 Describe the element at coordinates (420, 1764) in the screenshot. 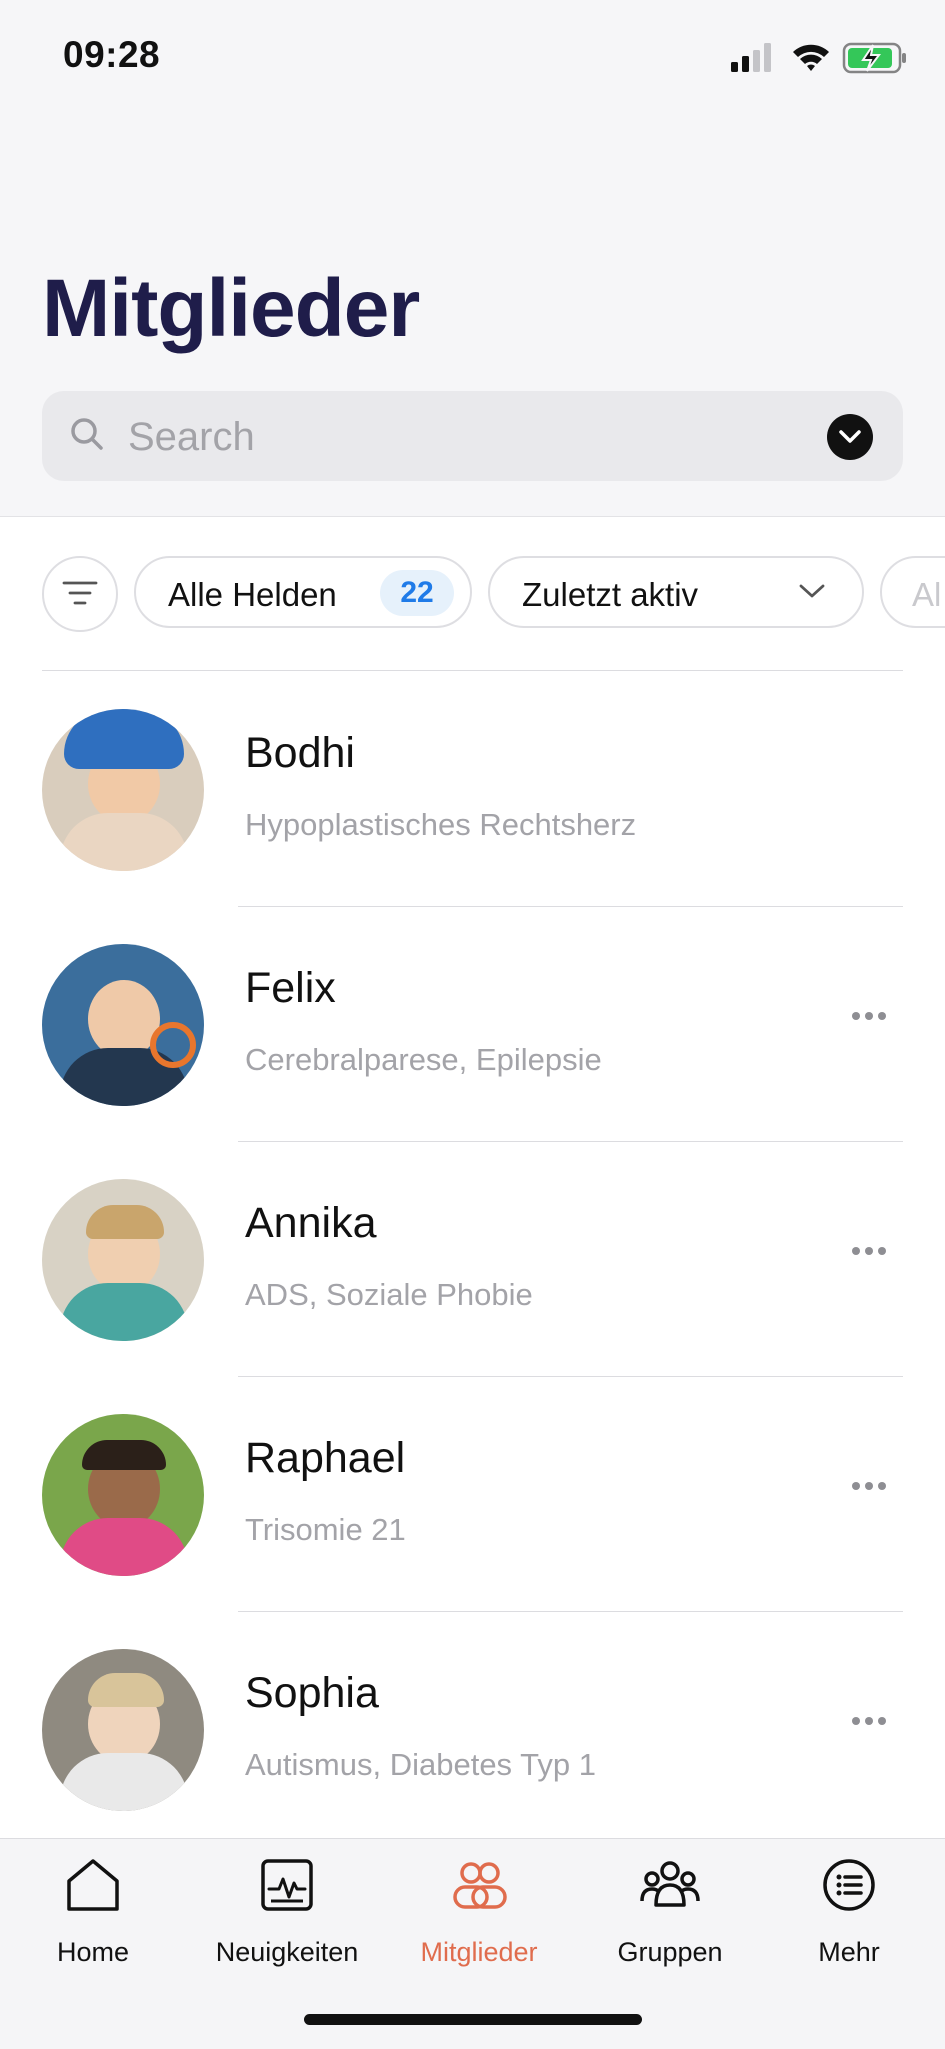

I see `member-condition: Autismus, Diabetes Typ 1` at that location.